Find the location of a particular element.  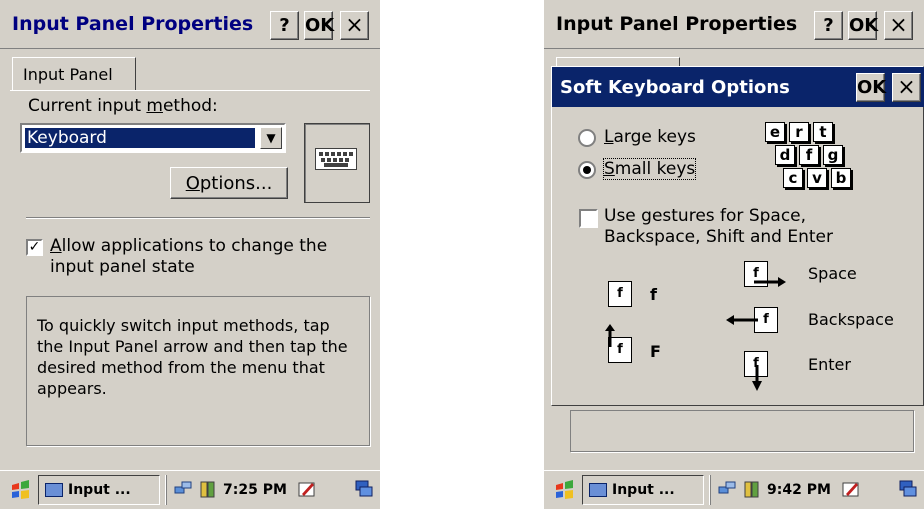

keyboard-preview is located at coordinates (337, 163).